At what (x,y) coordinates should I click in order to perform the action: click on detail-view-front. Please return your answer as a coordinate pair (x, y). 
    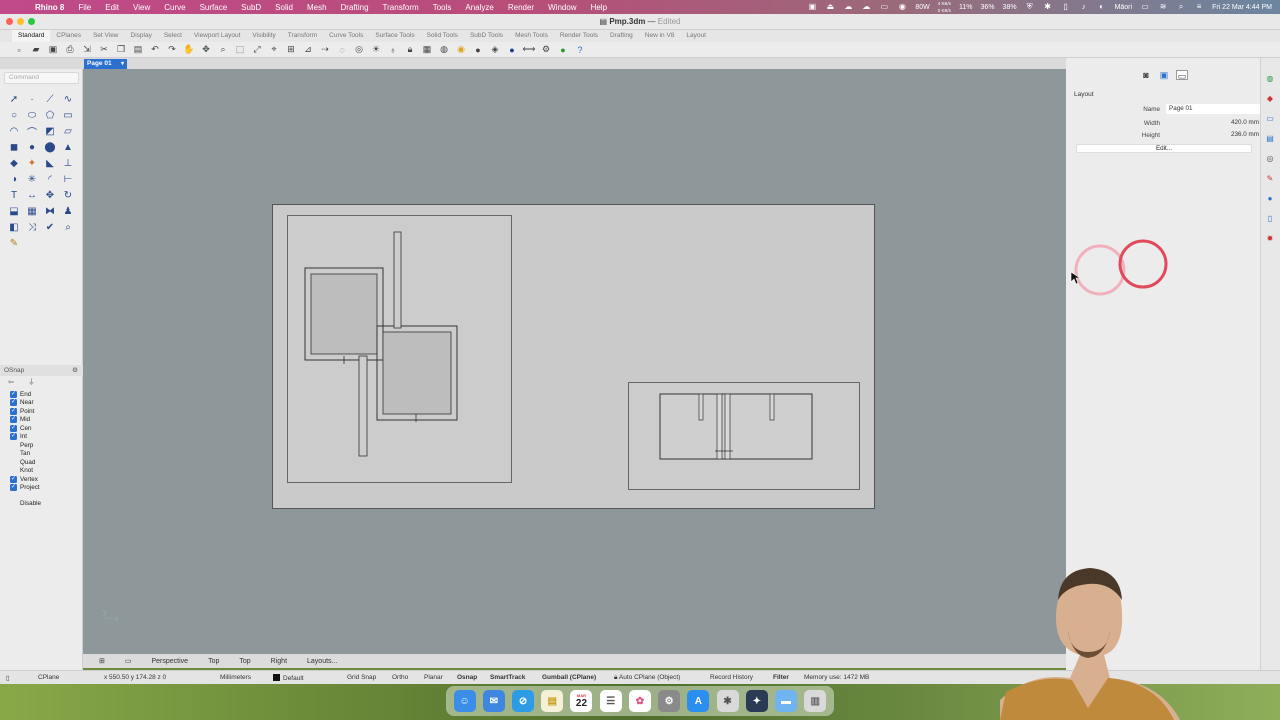
    Looking at the image, I should click on (744, 436).